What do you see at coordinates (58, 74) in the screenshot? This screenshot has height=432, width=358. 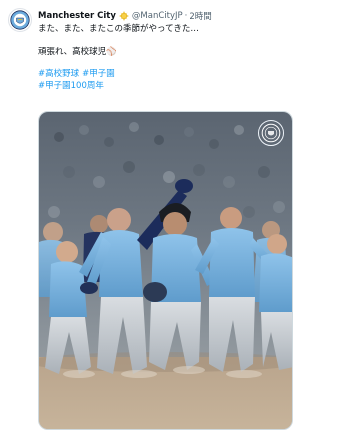 I see `hashtag-link: #高校野球` at bounding box center [58, 74].